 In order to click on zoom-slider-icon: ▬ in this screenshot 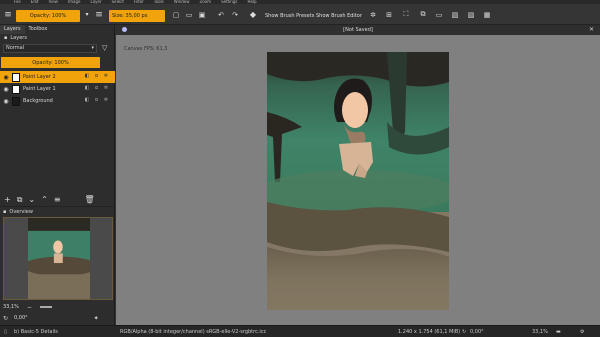, I will do `click(558, 332)`.